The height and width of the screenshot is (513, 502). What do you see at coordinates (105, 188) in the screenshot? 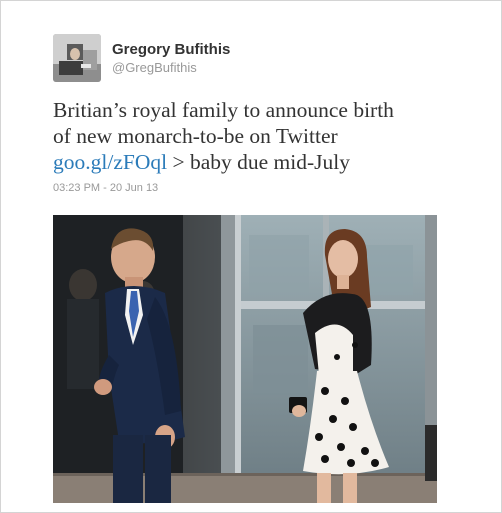
I see `tweet-timestamp: 03:23 PM - 20 Jun 13` at bounding box center [105, 188].